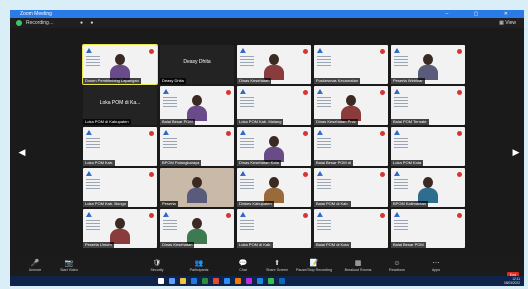 The width and height of the screenshot is (528, 289). Describe the element at coordinates (157, 266) in the screenshot. I see `toolbar-button: 🛡 Security` at that location.